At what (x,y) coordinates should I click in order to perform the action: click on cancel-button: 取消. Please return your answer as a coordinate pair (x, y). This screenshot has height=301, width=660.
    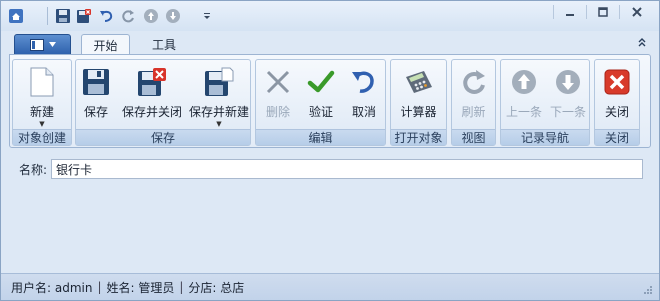
    Looking at the image, I should click on (364, 95).